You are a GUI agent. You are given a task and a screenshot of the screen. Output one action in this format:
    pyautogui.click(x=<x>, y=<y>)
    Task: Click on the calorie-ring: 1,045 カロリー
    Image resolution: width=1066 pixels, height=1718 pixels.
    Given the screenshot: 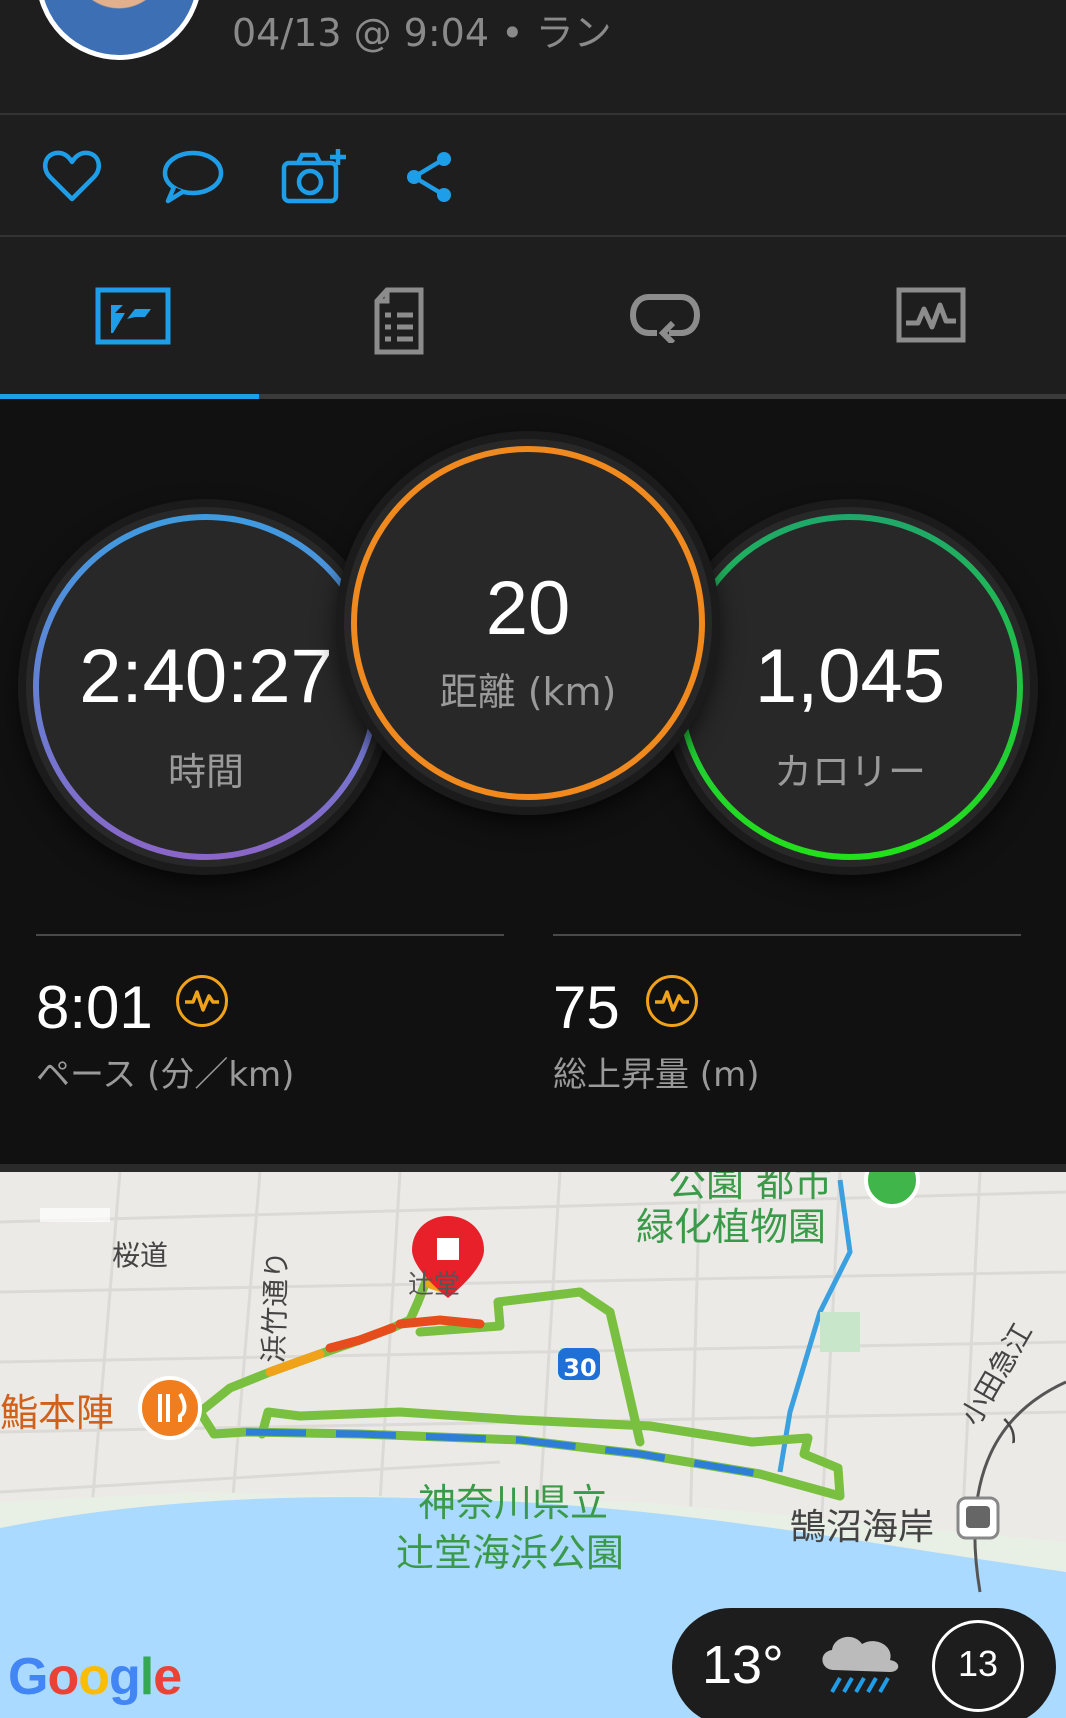 What is the action you would take?
    pyautogui.click(x=850, y=687)
    